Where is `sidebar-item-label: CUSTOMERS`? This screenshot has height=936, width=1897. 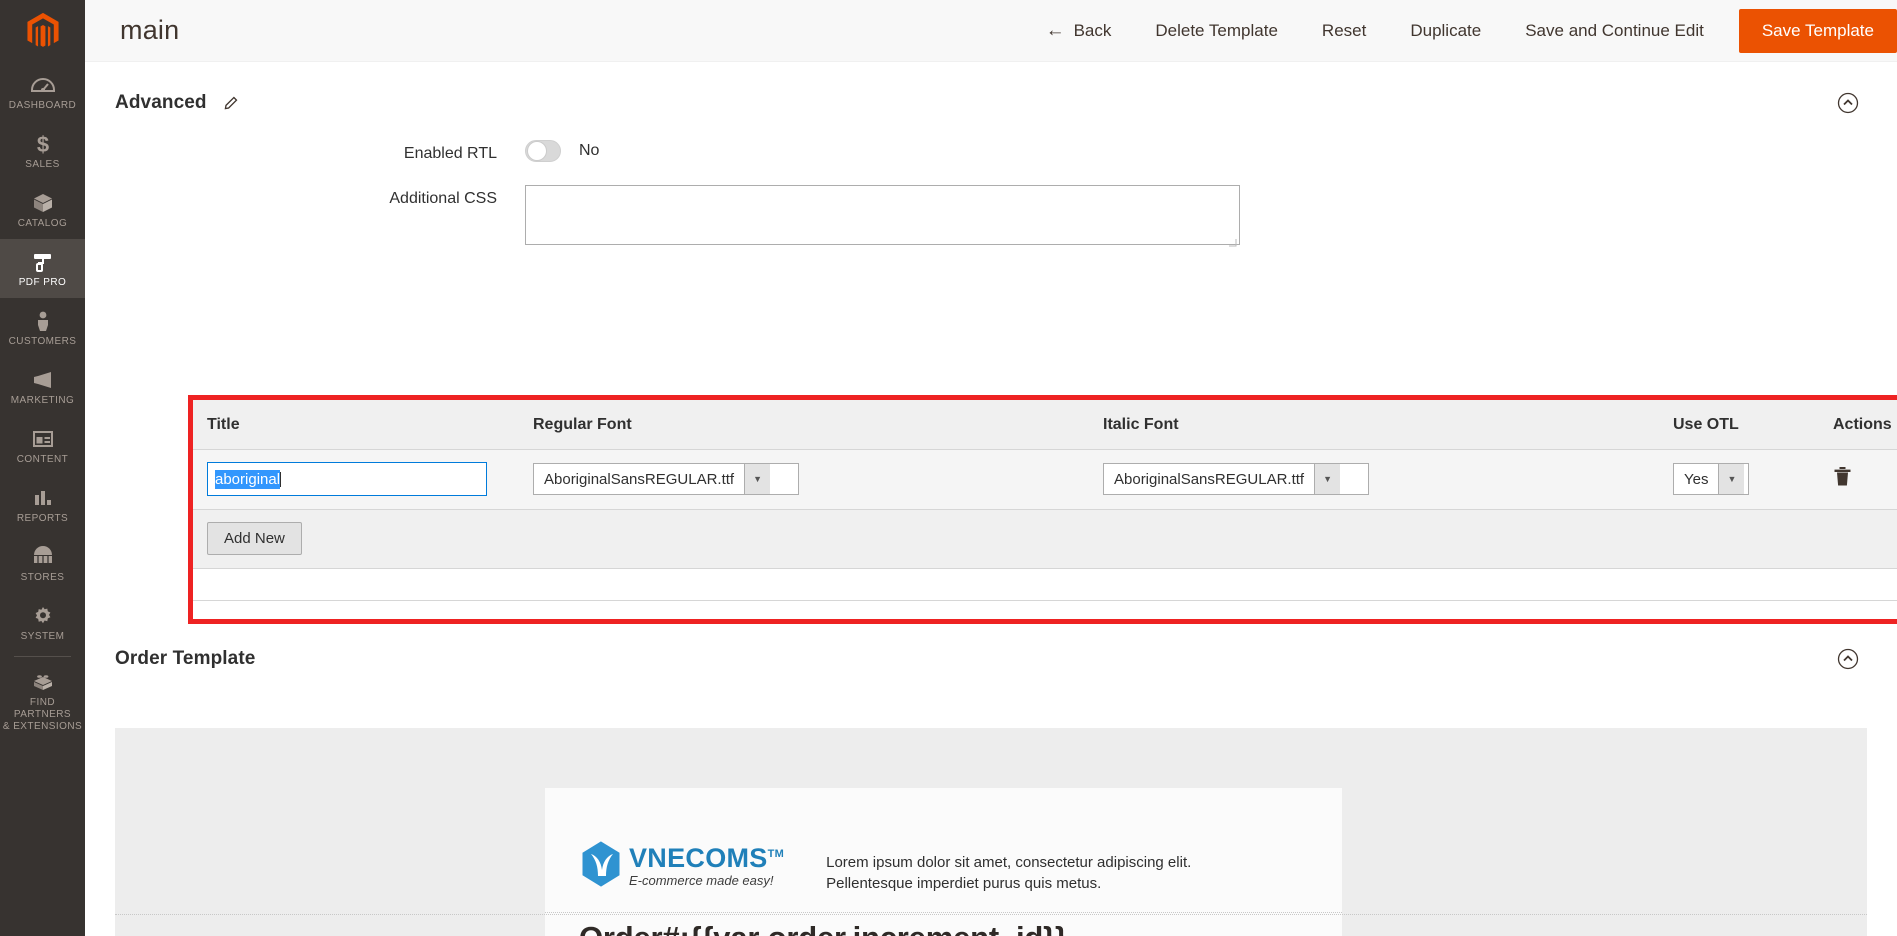 sidebar-item-label: CUSTOMERS is located at coordinates (42, 341).